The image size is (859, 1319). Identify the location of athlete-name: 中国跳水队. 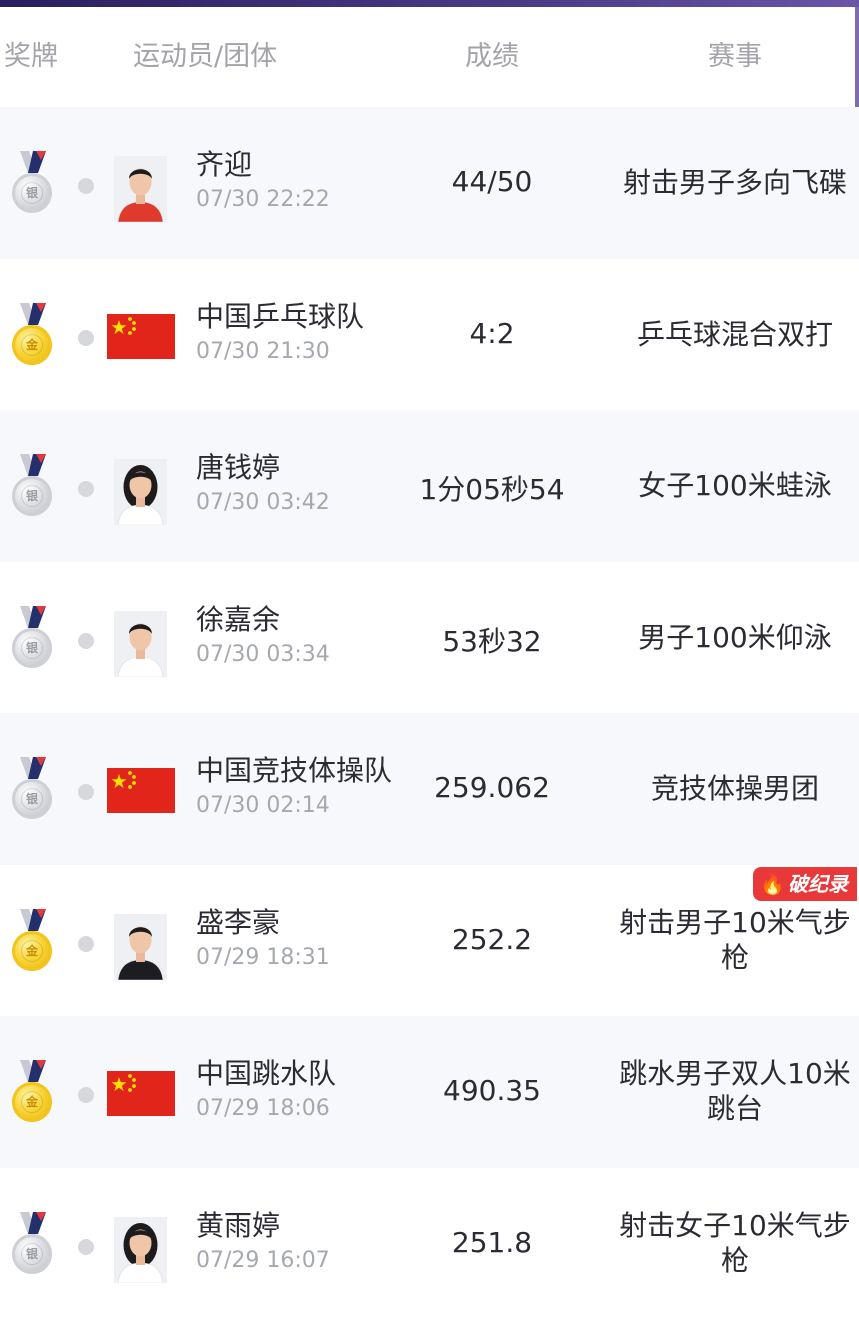
(266, 1072).